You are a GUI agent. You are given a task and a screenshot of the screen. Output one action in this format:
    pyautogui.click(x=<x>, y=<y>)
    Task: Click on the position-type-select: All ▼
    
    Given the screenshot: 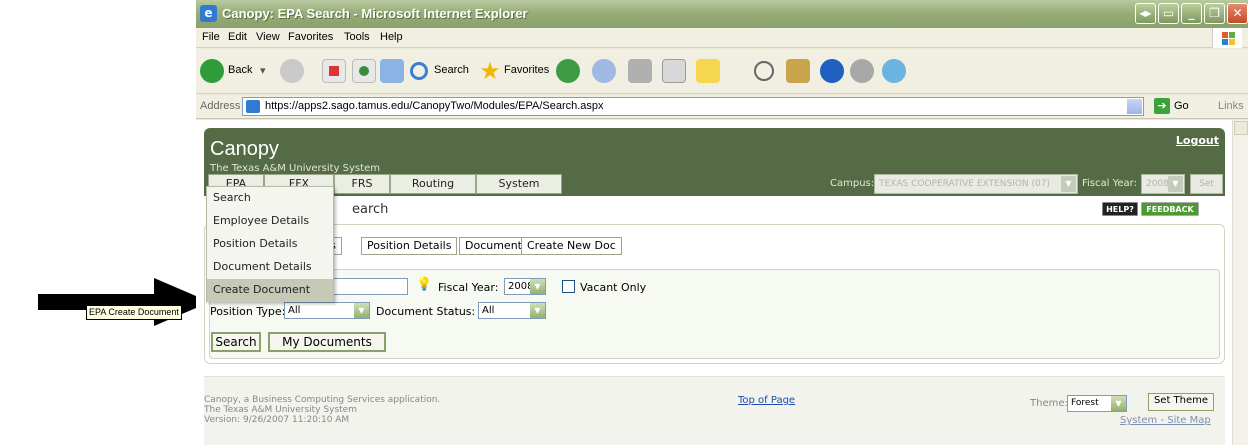 What is the action you would take?
    pyautogui.click(x=327, y=310)
    